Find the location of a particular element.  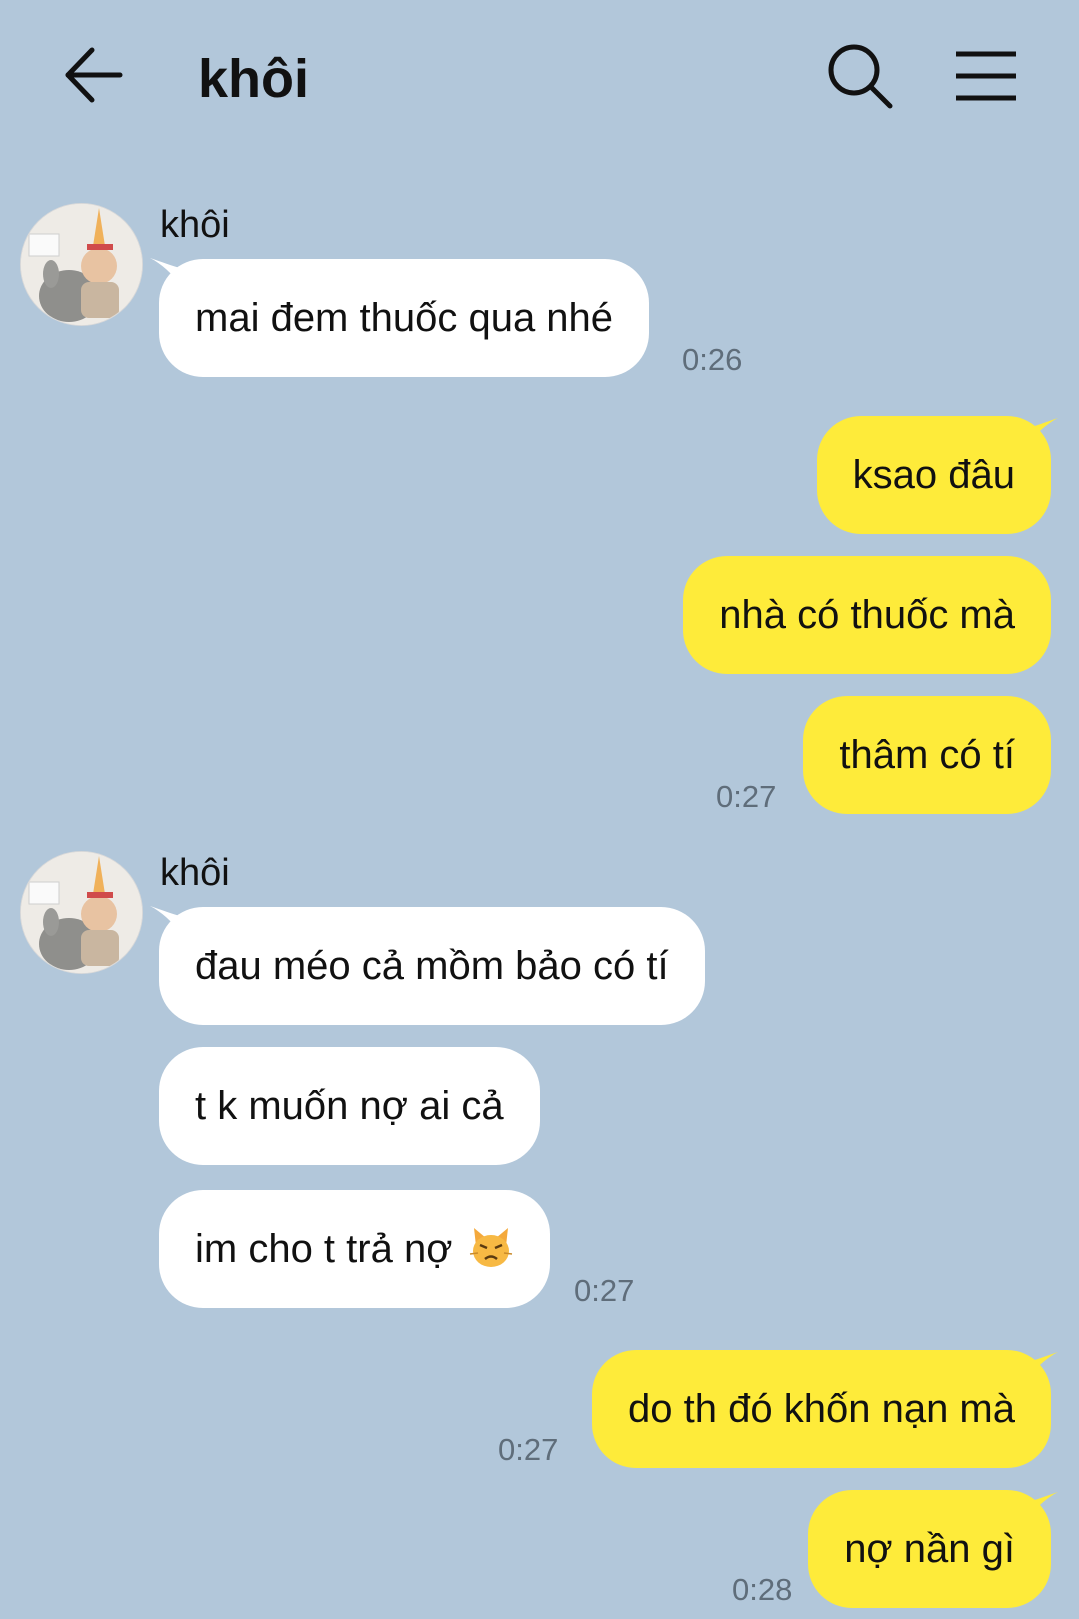

arrow-left-icon is located at coordinates (94, 75).